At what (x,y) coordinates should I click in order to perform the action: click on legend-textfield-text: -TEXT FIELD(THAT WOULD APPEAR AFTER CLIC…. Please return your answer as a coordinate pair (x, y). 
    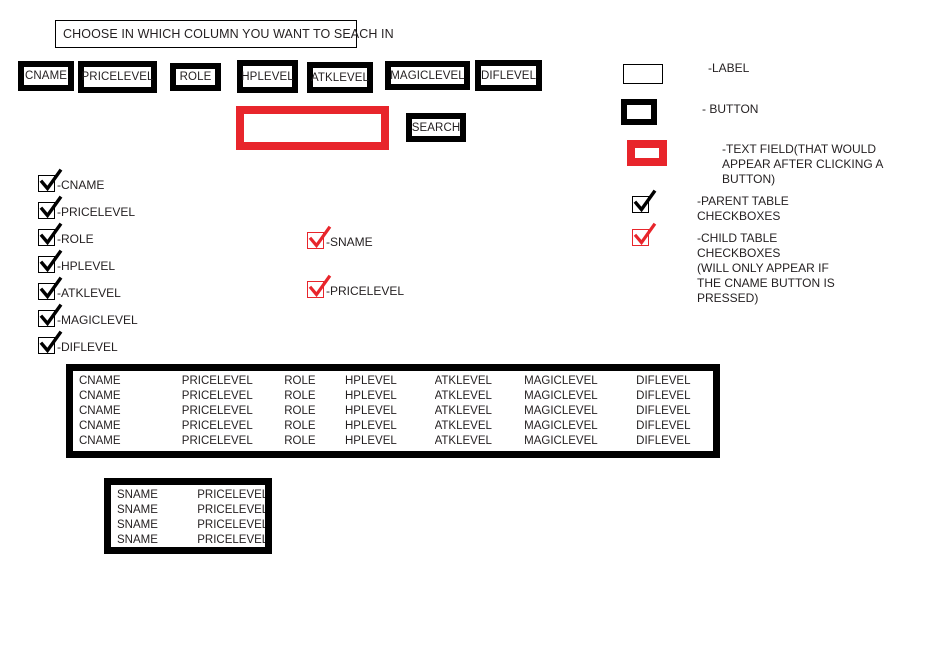
    Looking at the image, I should click on (803, 164).